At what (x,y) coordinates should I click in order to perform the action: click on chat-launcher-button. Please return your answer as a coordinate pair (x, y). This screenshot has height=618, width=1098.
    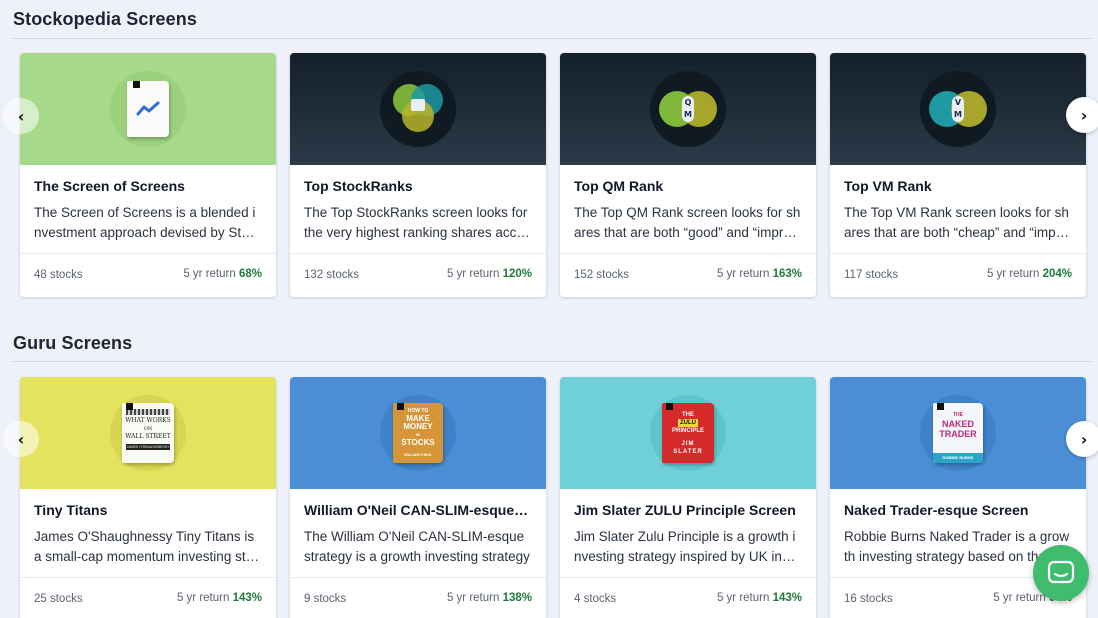
    Looking at the image, I should click on (1061, 573).